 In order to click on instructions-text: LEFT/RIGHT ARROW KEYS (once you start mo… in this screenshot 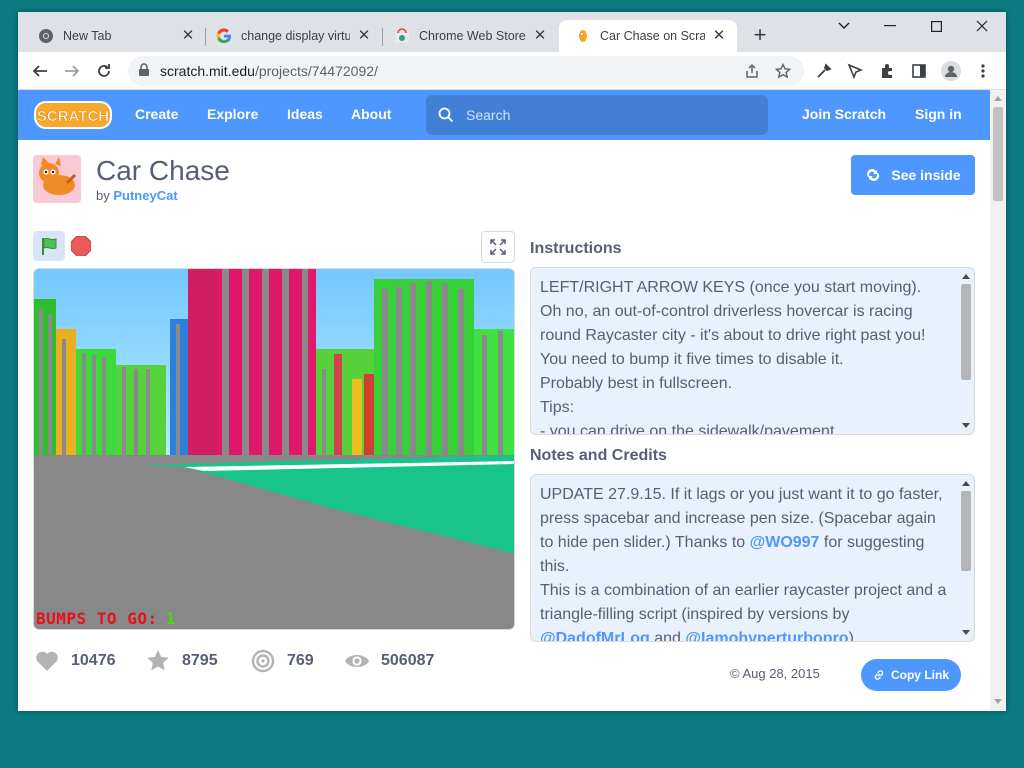, I will do `click(747, 355)`.